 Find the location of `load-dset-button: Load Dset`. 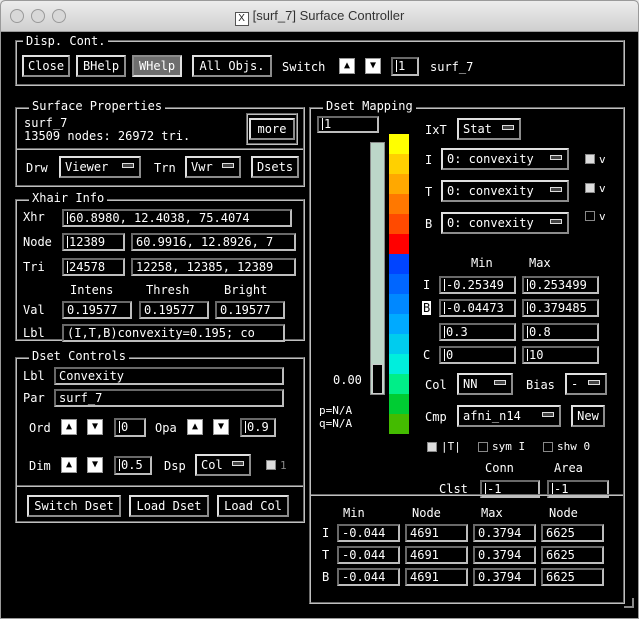

load-dset-button: Load Dset is located at coordinates (169, 506).